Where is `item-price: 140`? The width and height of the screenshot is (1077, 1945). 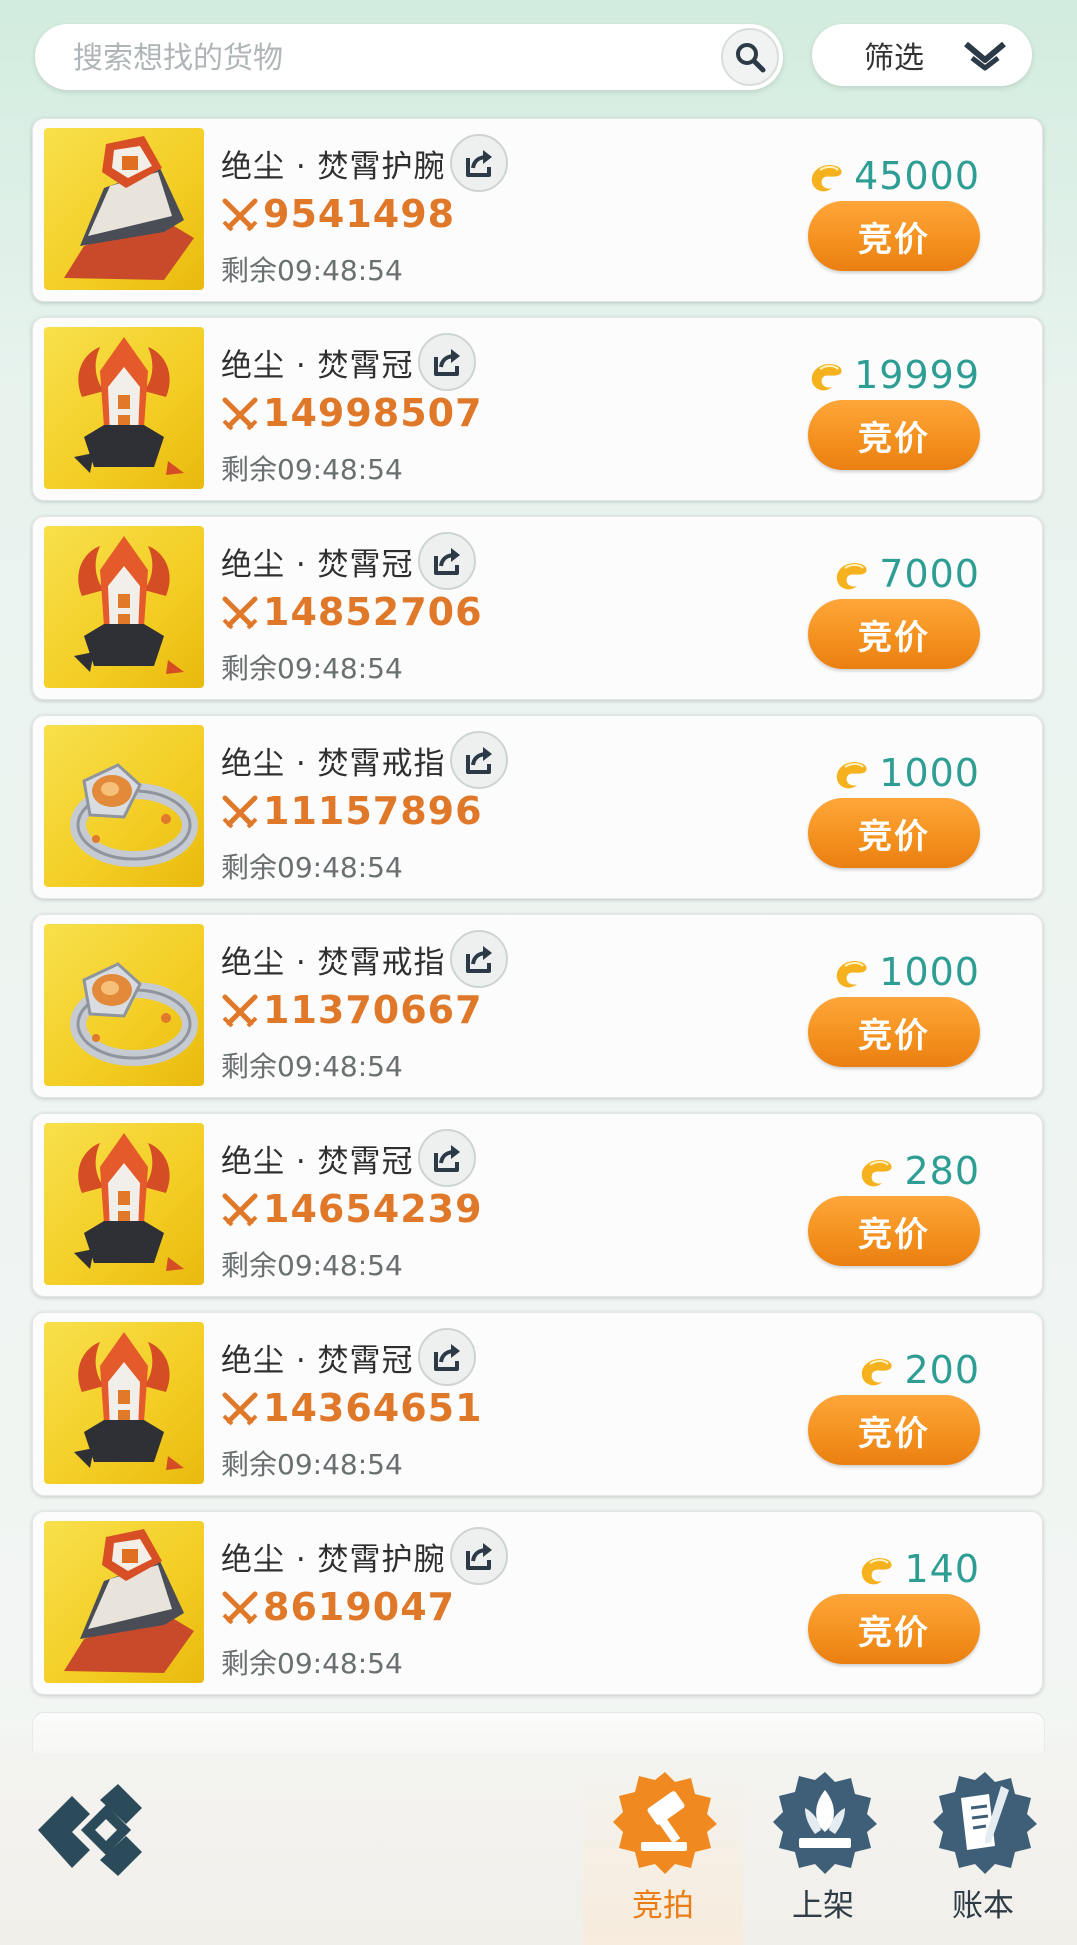 item-price: 140 is located at coordinates (942, 1569).